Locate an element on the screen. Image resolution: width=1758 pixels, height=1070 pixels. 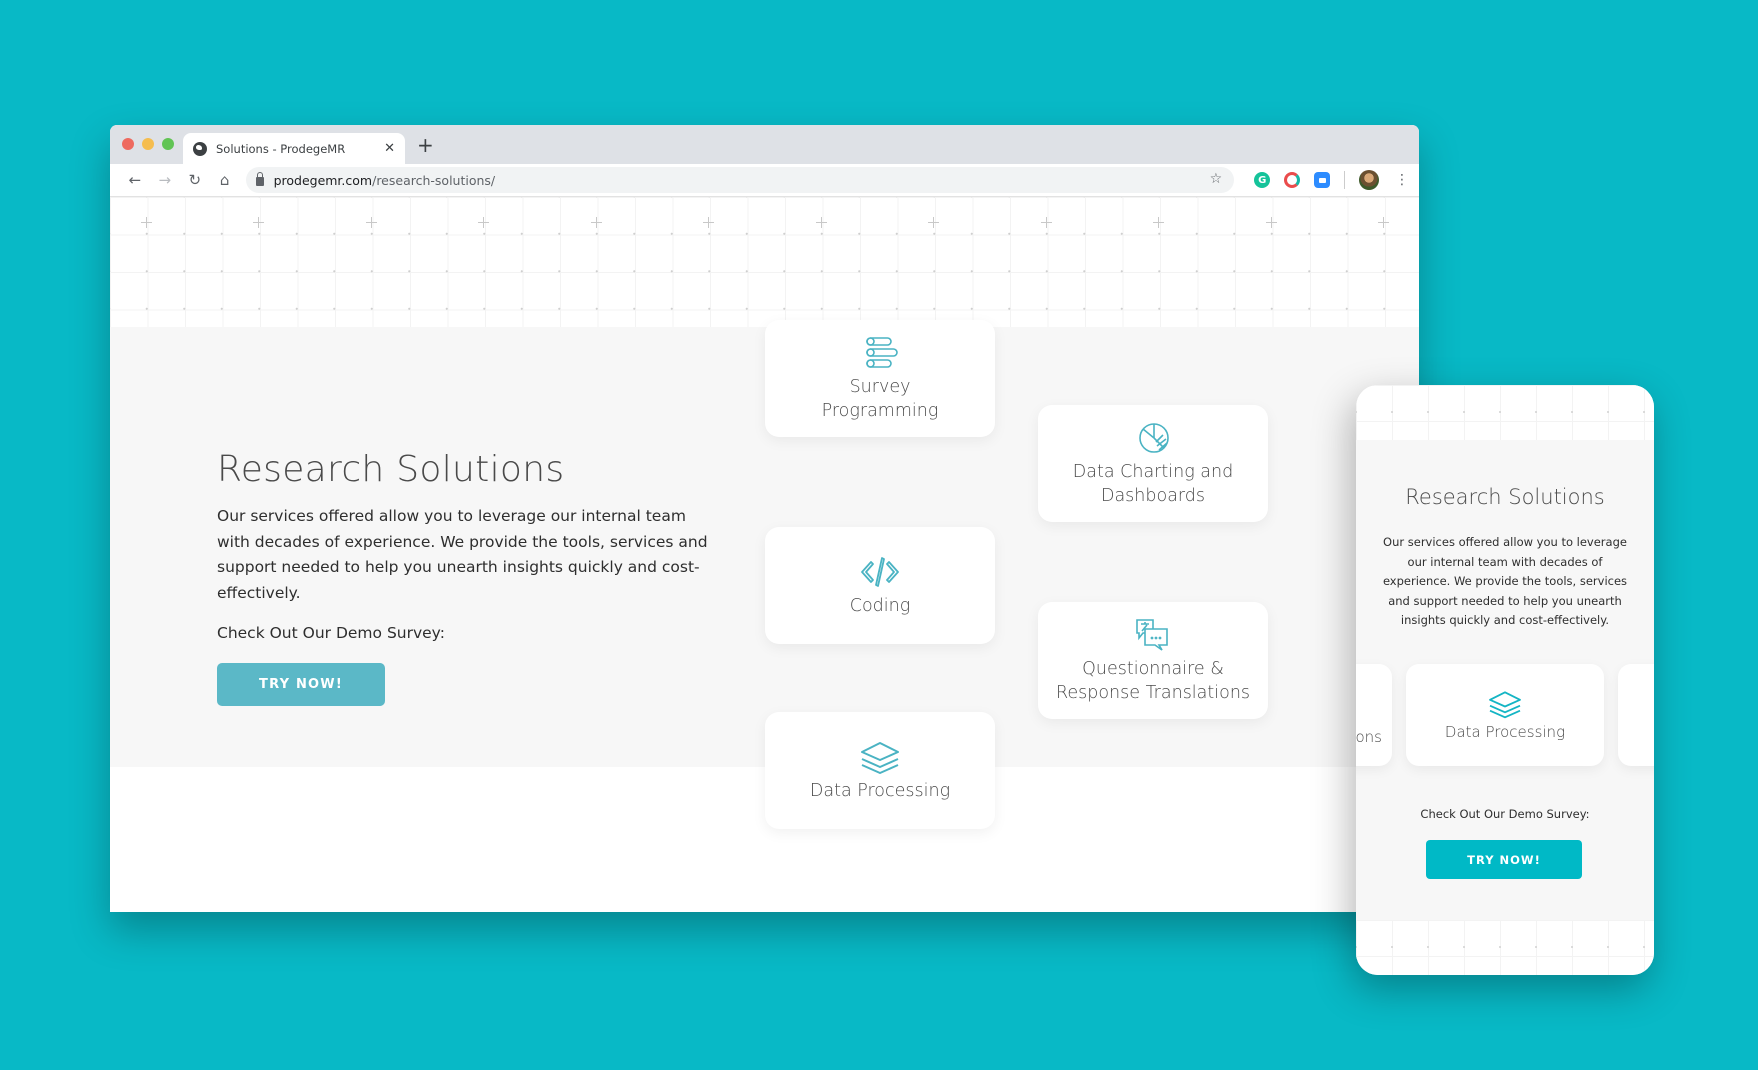
service-card-translations: Questionnaire & Response Translations is located at coordinates (1153, 660).